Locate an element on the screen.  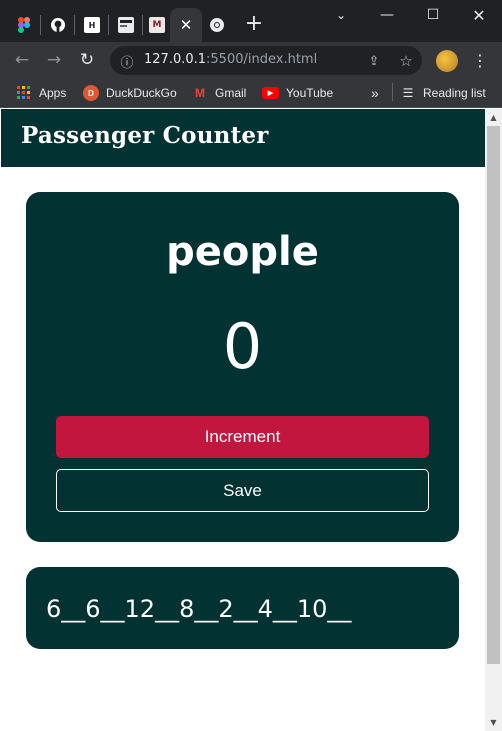
tab-site is located at coordinates (126, 25).